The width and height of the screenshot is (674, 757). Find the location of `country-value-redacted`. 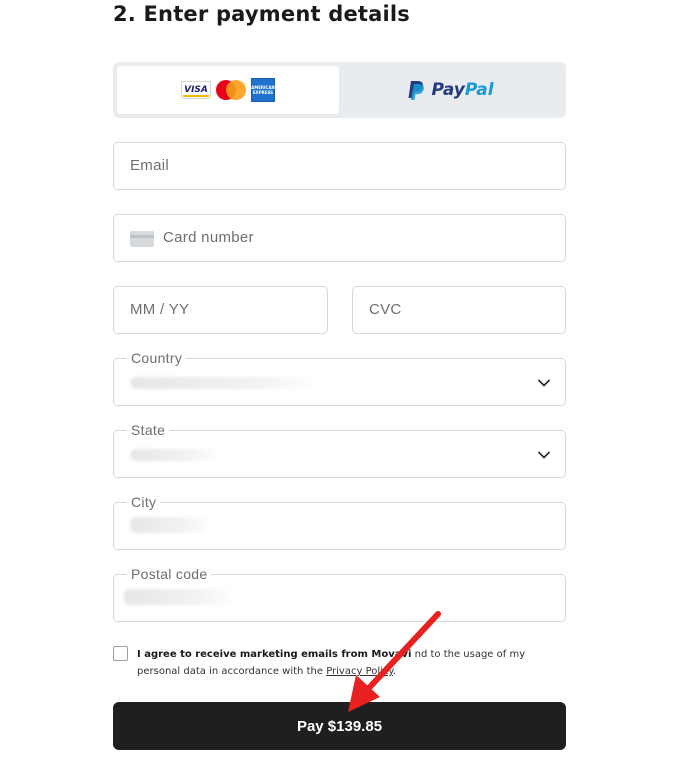

country-value-redacted is located at coordinates (225, 383).